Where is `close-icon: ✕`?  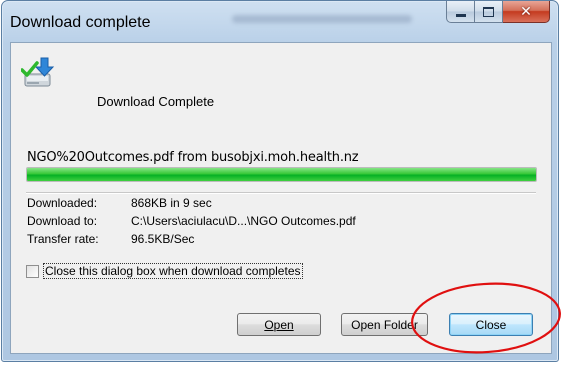
close-icon: ✕ is located at coordinates (526, 11).